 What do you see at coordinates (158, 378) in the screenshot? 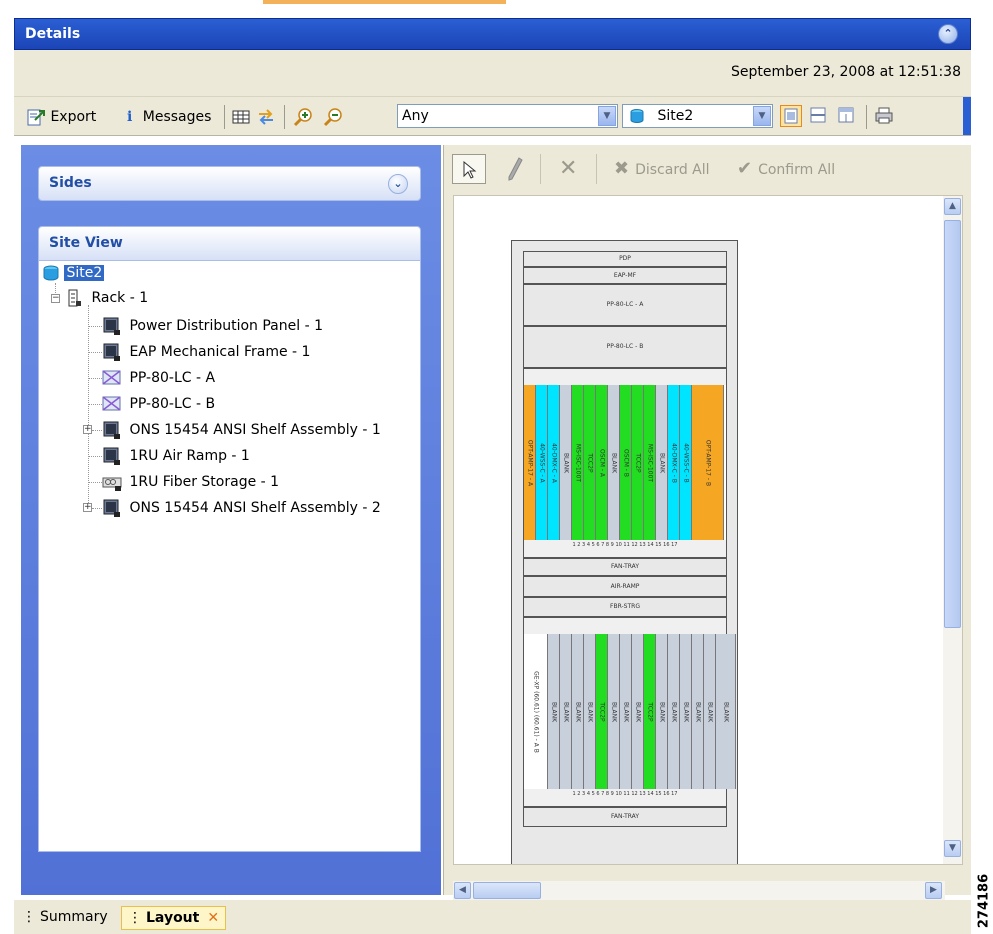
I see `tree-node-pp-80-lc-a: PP-80-LC - A` at bounding box center [158, 378].